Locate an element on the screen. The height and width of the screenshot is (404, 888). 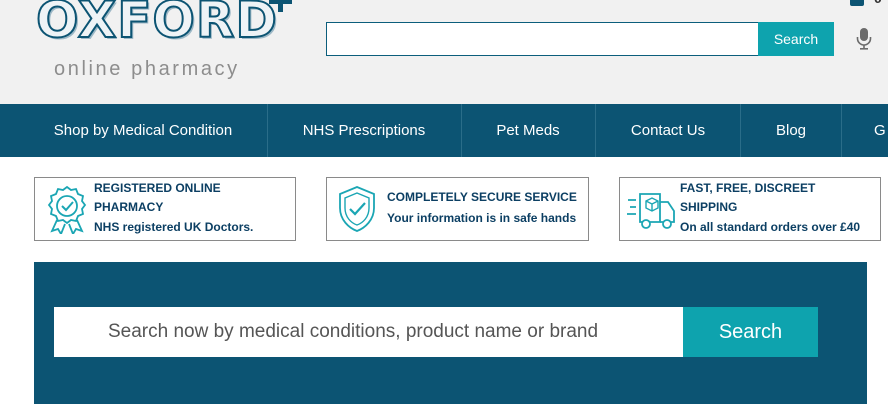
trust-subtitle: NHS registered UK Doctors. is located at coordinates (174, 227).